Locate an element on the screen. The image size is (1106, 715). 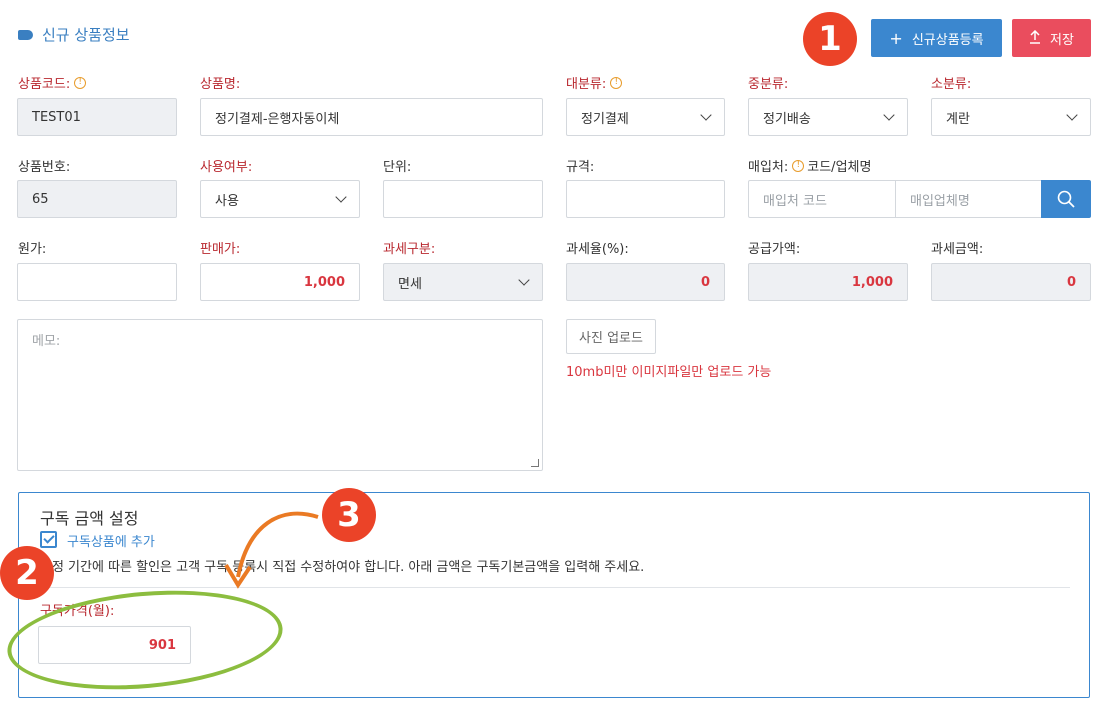
supplier-search-button is located at coordinates (1066, 199).